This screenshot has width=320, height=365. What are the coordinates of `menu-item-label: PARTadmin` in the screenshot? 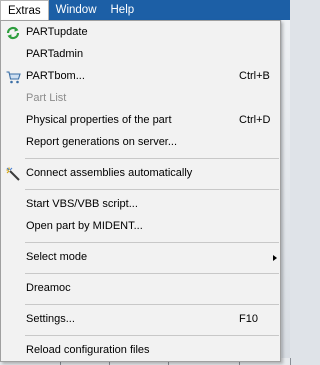 It's located at (55, 54).